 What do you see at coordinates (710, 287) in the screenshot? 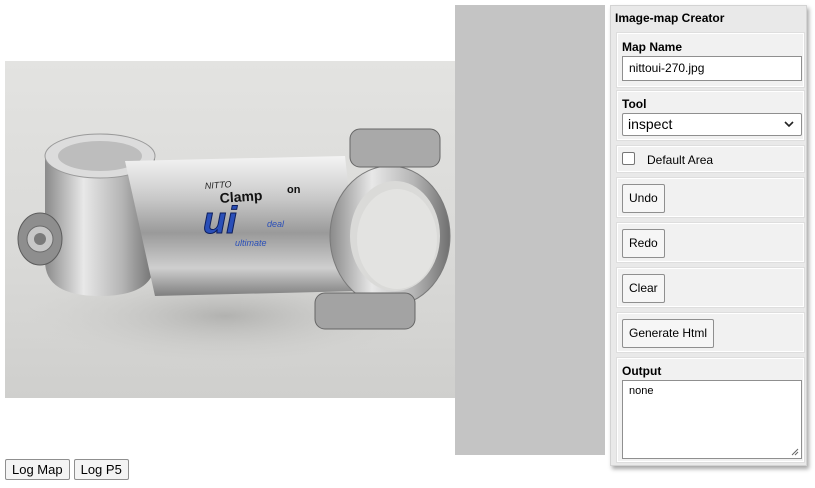
I see `clear-section: Clear` at bounding box center [710, 287].